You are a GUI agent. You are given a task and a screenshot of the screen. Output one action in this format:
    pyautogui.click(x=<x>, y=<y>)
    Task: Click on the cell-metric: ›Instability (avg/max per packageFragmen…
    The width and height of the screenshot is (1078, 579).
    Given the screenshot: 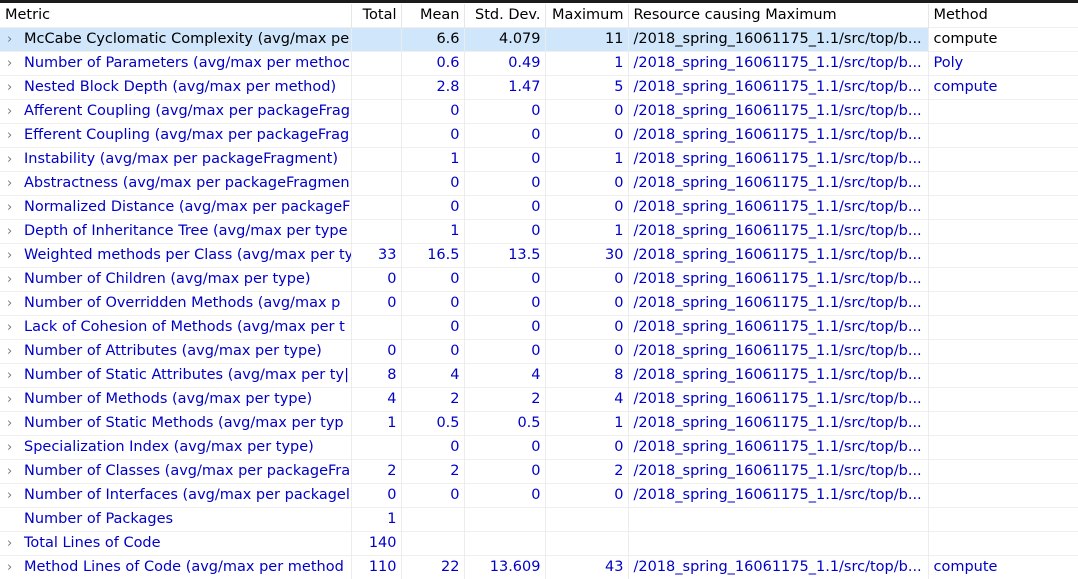 What is the action you would take?
    pyautogui.click(x=175, y=160)
    